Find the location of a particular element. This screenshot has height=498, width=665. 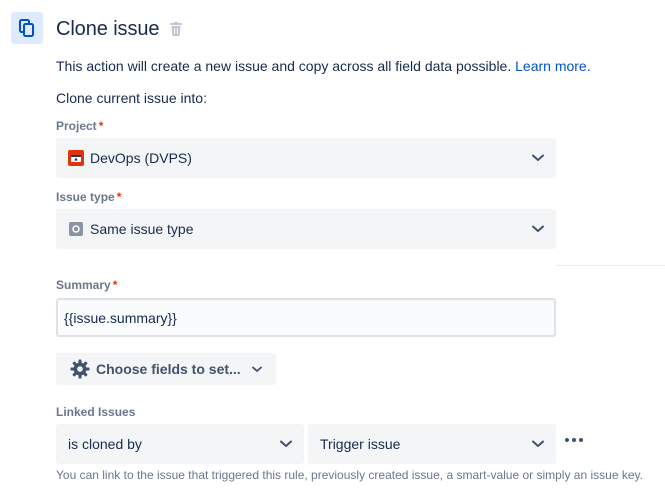

section-divider is located at coordinates (610, 265).